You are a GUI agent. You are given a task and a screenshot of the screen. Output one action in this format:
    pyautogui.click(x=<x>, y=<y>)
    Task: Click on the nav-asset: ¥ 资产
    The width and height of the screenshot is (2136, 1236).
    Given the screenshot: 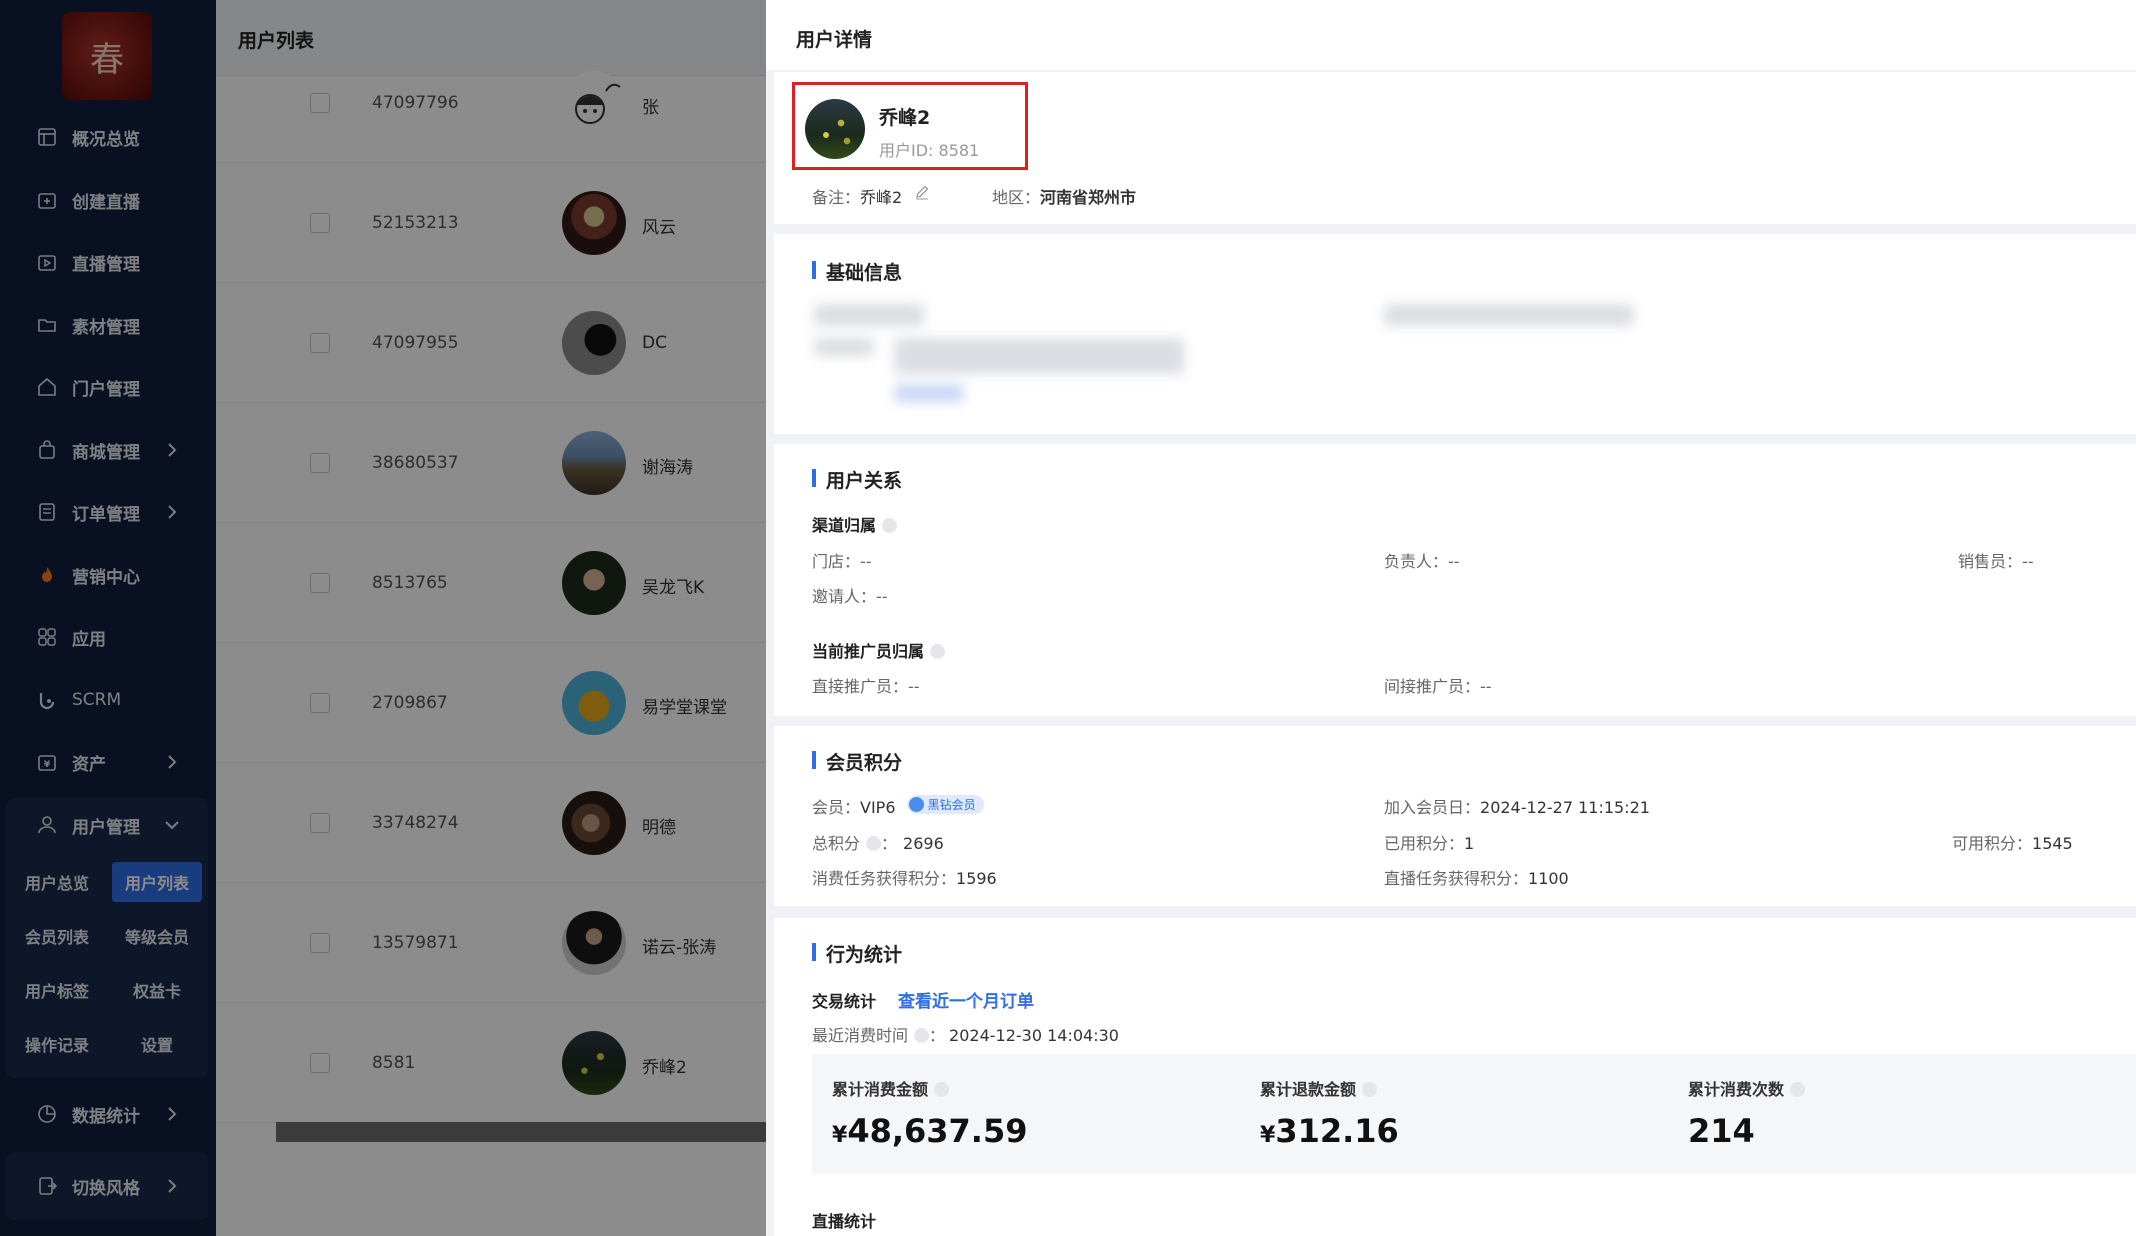 What is the action you would take?
    pyautogui.click(x=108, y=762)
    